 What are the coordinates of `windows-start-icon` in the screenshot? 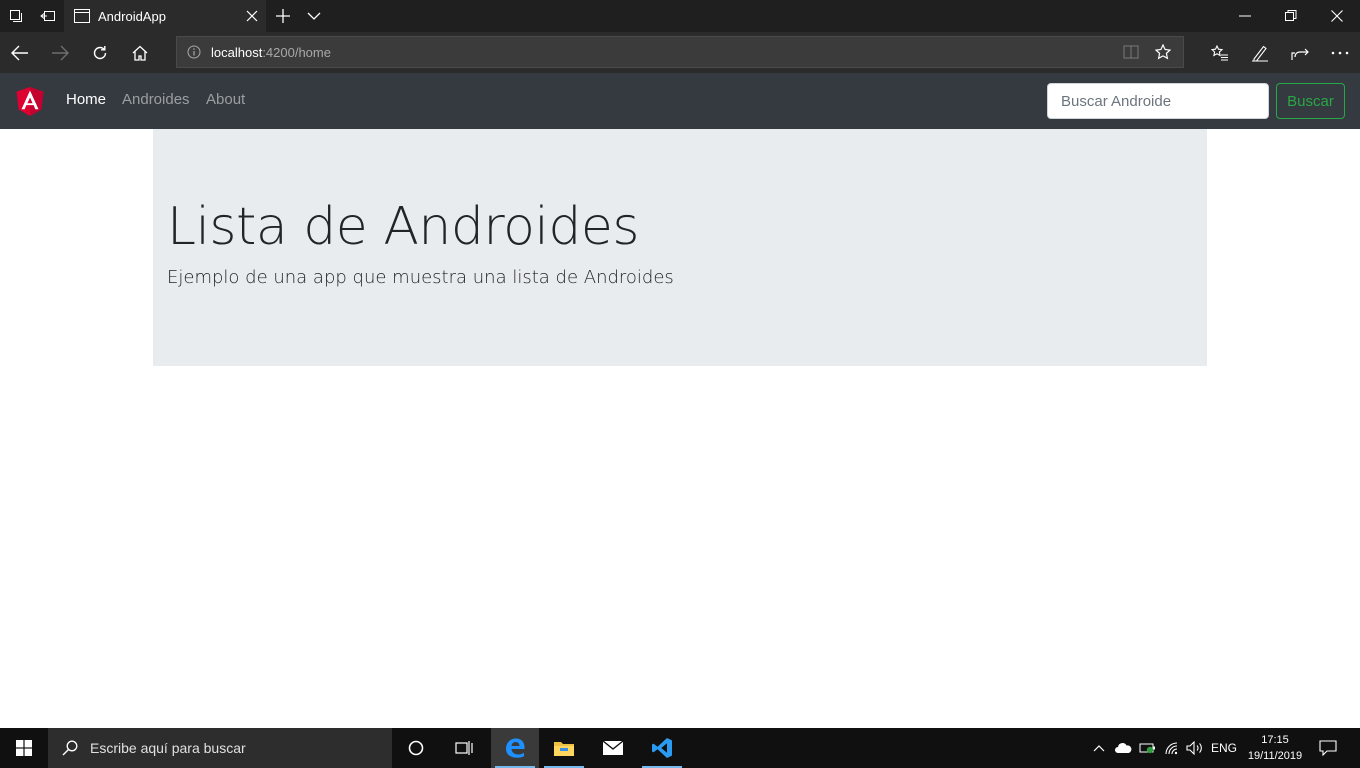 It's located at (24, 748).